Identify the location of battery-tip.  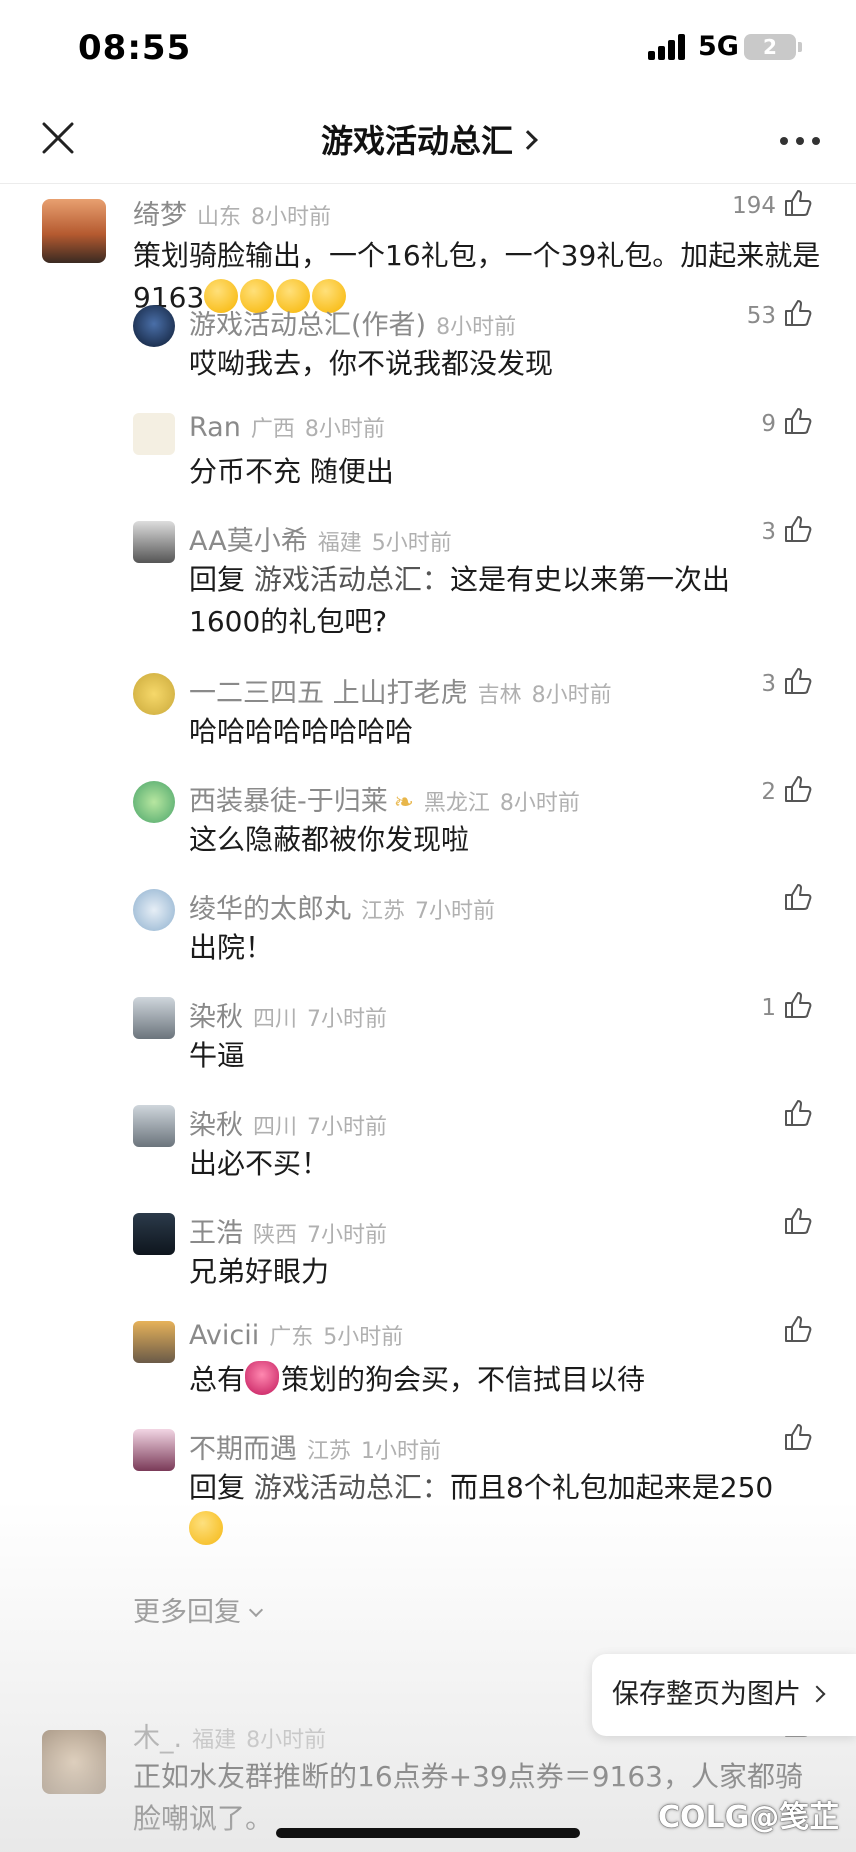
(800, 47).